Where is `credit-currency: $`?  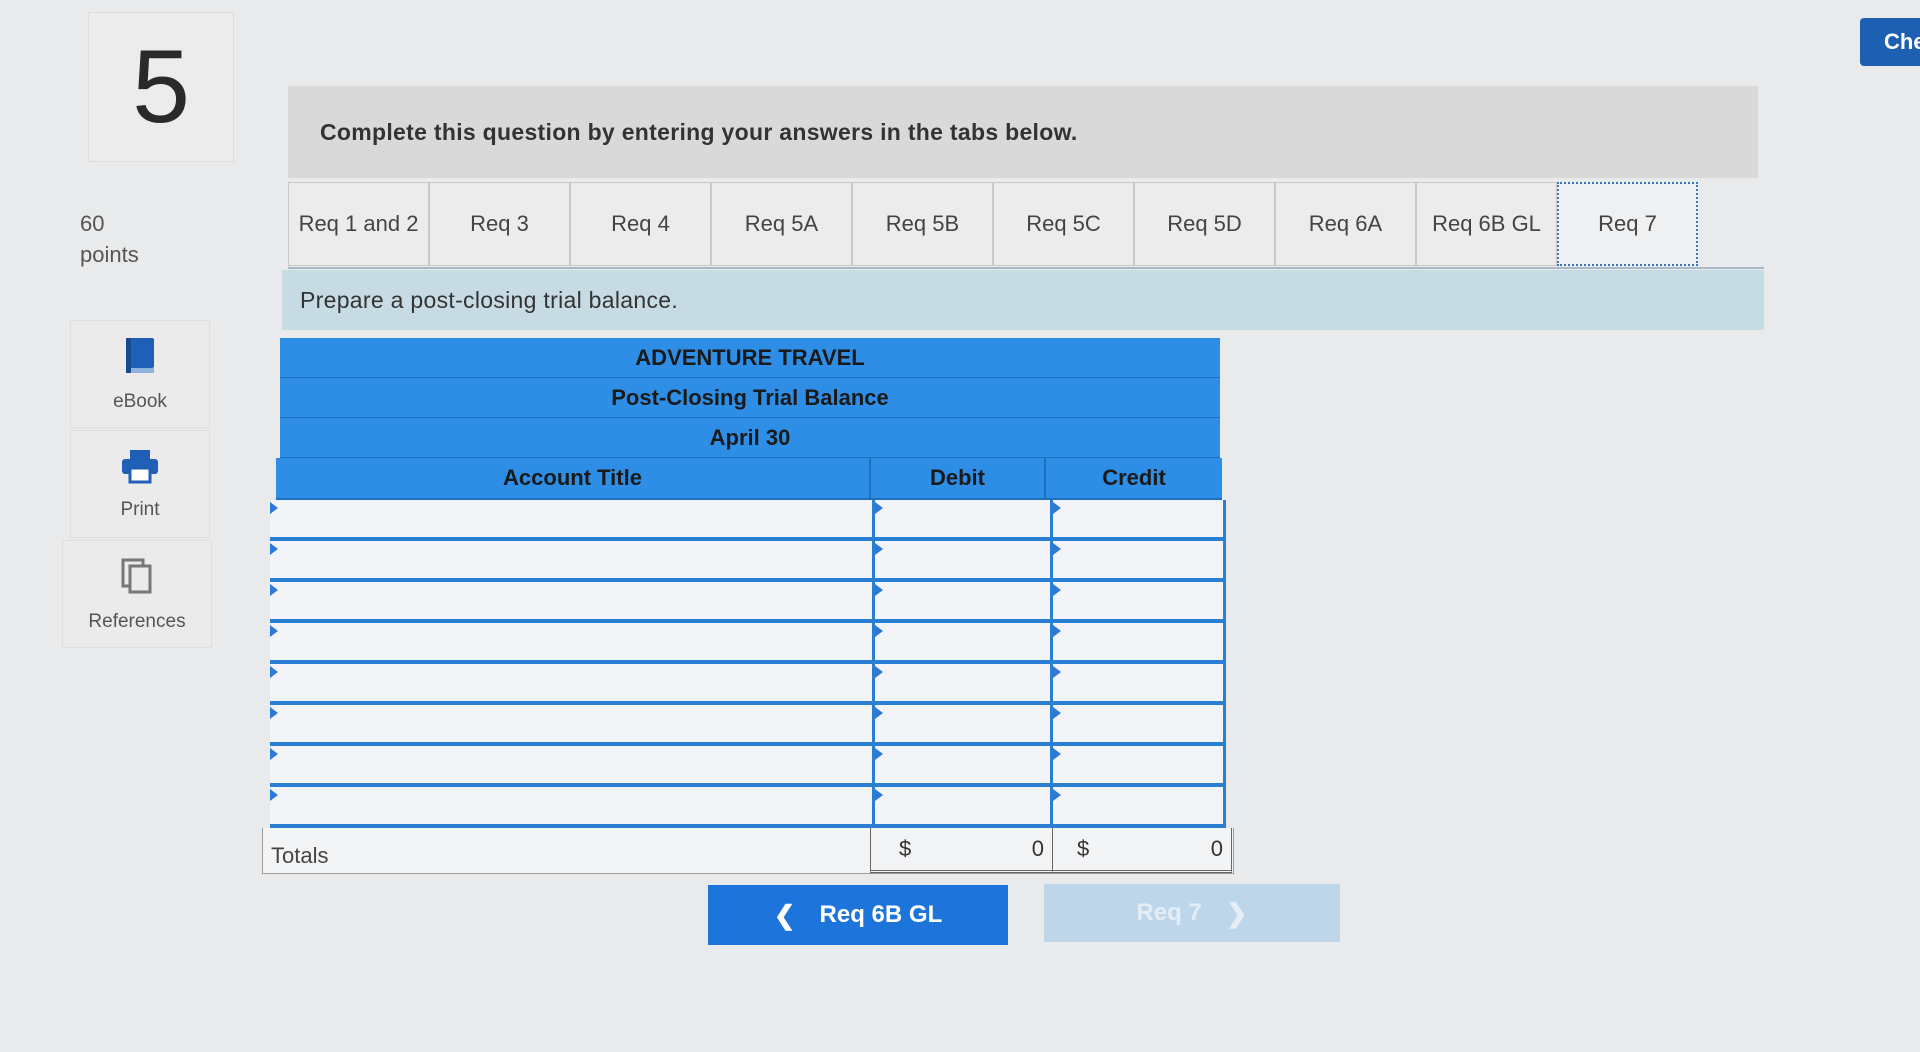 credit-currency: $ is located at coordinates (1083, 848).